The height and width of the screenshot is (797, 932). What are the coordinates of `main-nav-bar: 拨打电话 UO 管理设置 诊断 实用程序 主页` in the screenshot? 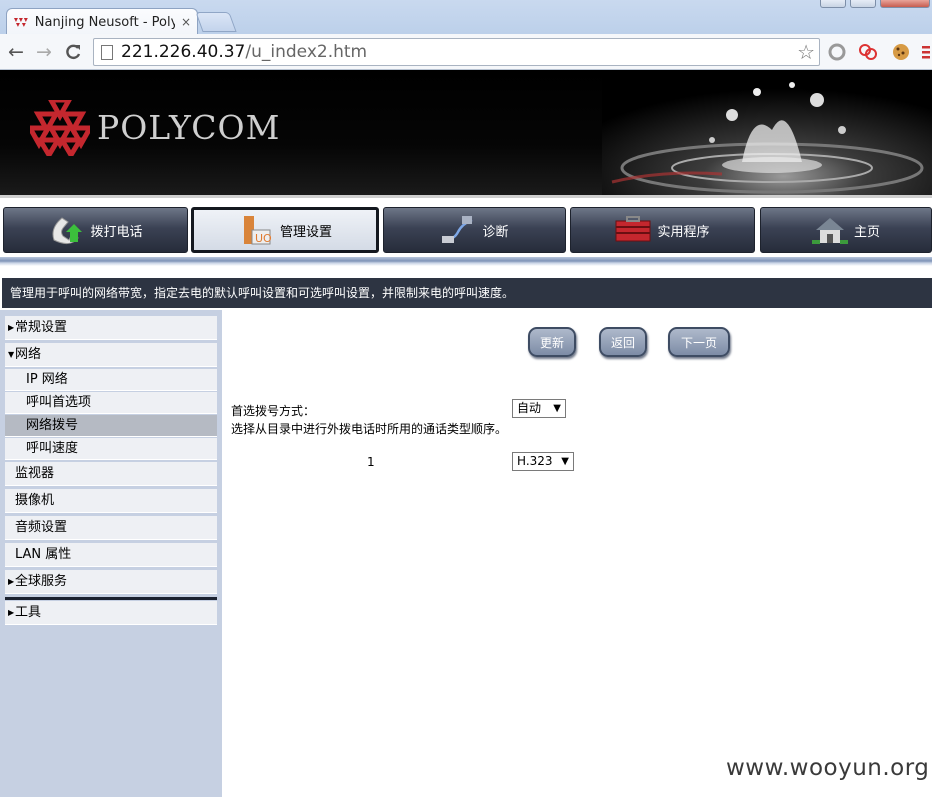 It's located at (466, 236).